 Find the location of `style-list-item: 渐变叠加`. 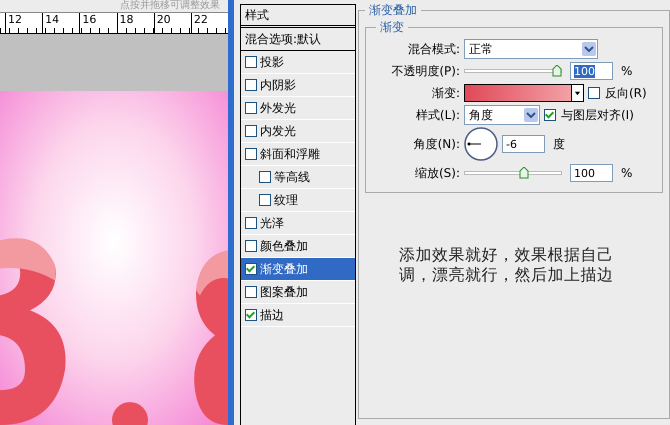

style-list-item: 渐变叠加 is located at coordinates (298, 269).